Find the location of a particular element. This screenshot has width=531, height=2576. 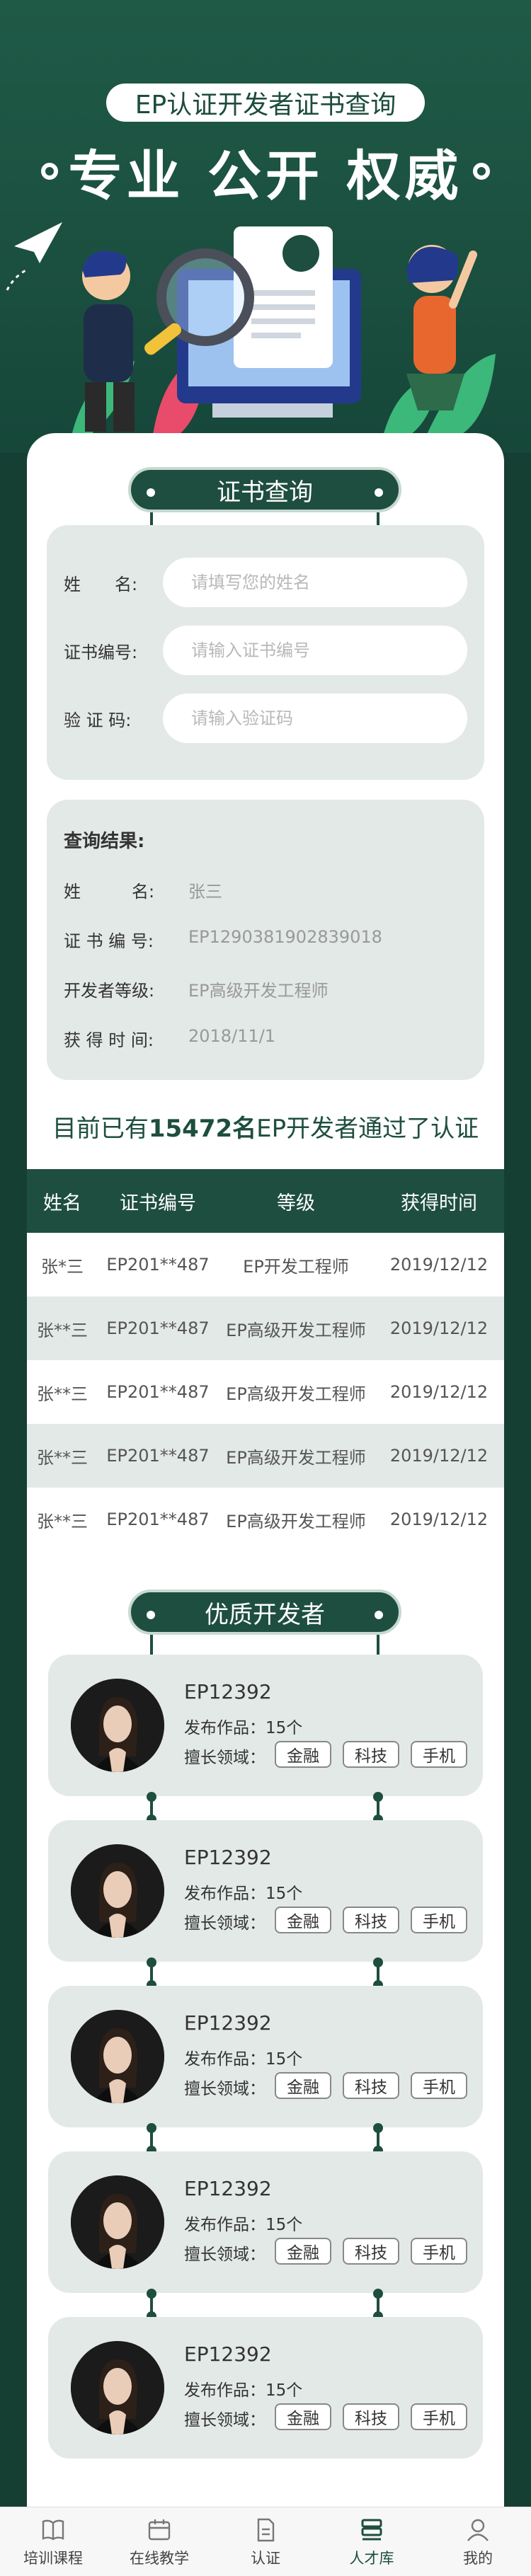

cert-no-input is located at coordinates (315, 651).